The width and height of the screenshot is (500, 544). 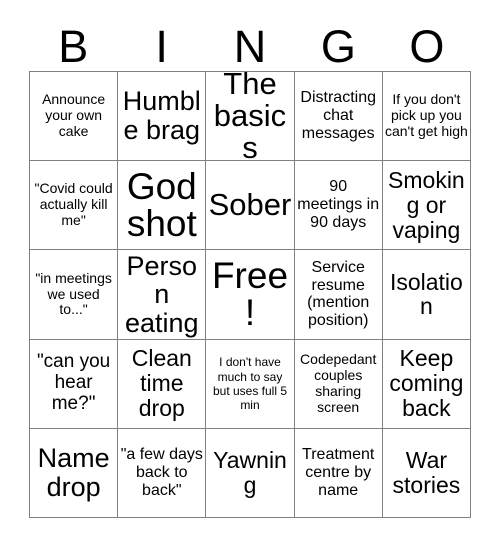 I want to click on bingo-cell: God shot, so click(x=162, y=206).